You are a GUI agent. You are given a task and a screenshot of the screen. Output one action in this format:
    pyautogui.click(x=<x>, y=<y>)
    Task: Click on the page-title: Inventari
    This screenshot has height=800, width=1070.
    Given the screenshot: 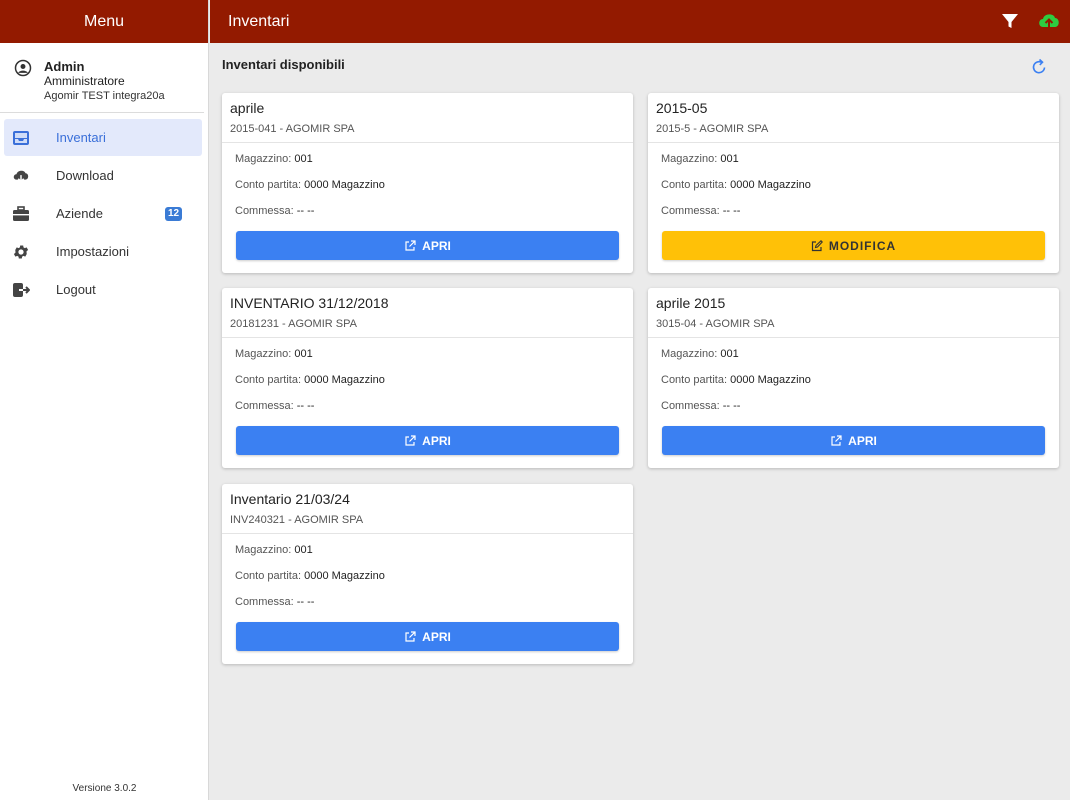 What is the action you would take?
    pyautogui.click(x=259, y=21)
    